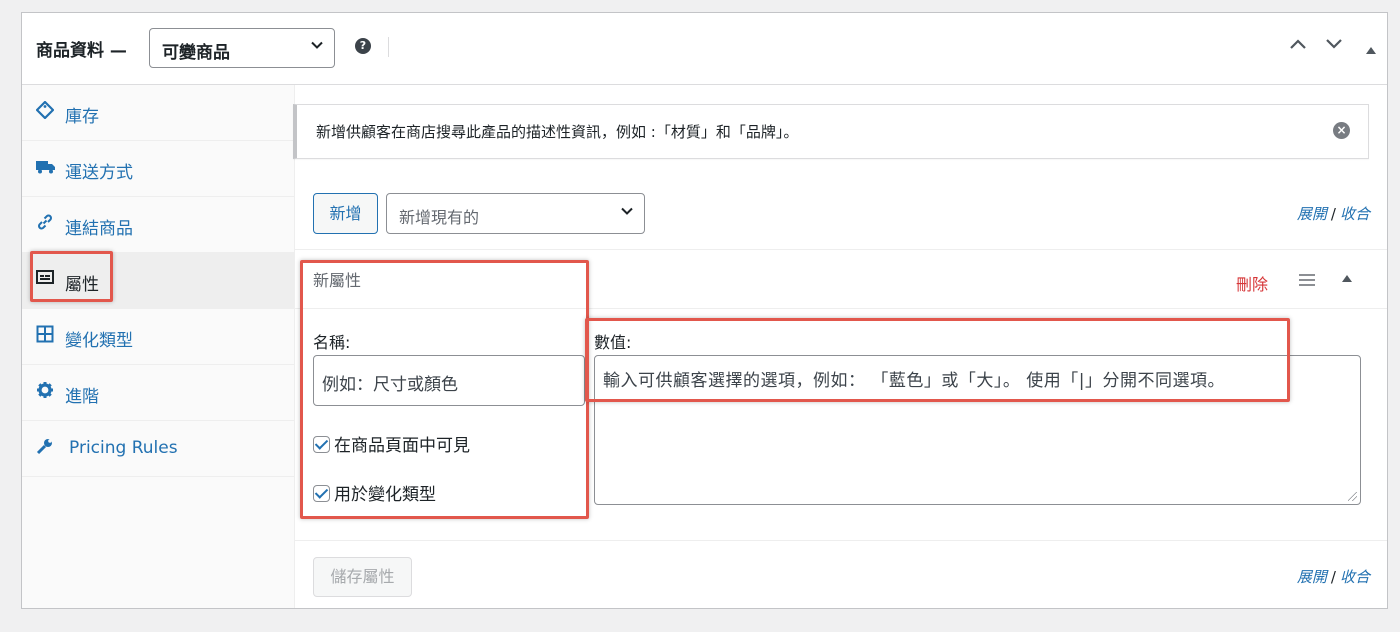  What do you see at coordinates (321, 493) in the screenshot?
I see `variation-checkbox` at bounding box center [321, 493].